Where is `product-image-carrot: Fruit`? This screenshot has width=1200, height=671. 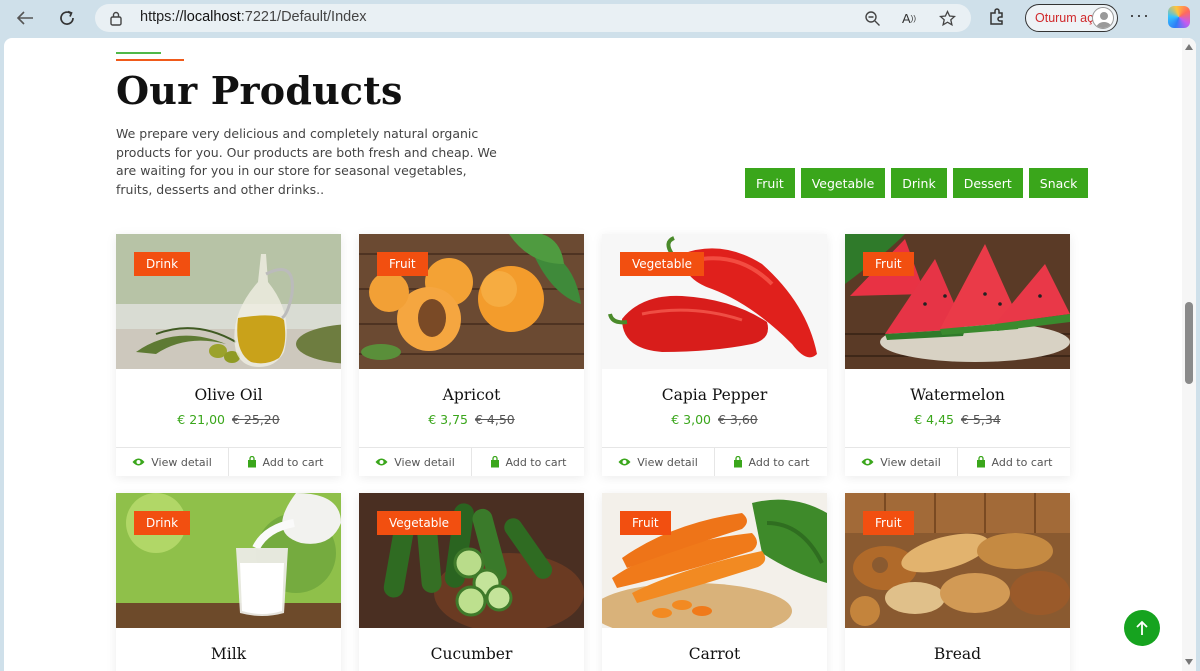
product-image-carrot: Fruit is located at coordinates (714, 560).